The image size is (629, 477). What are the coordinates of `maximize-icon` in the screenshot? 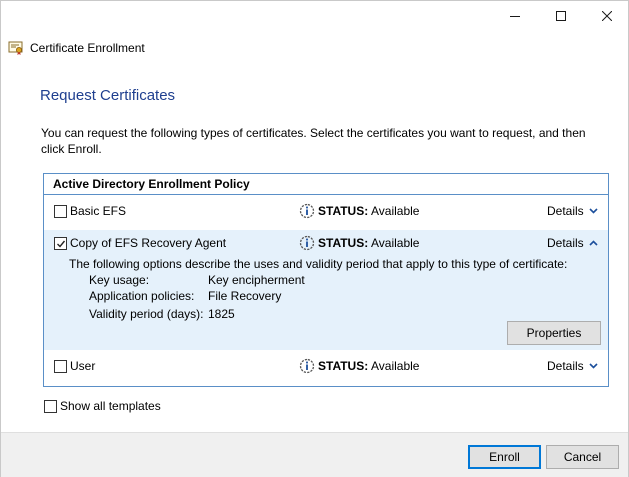 It's located at (561, 16).